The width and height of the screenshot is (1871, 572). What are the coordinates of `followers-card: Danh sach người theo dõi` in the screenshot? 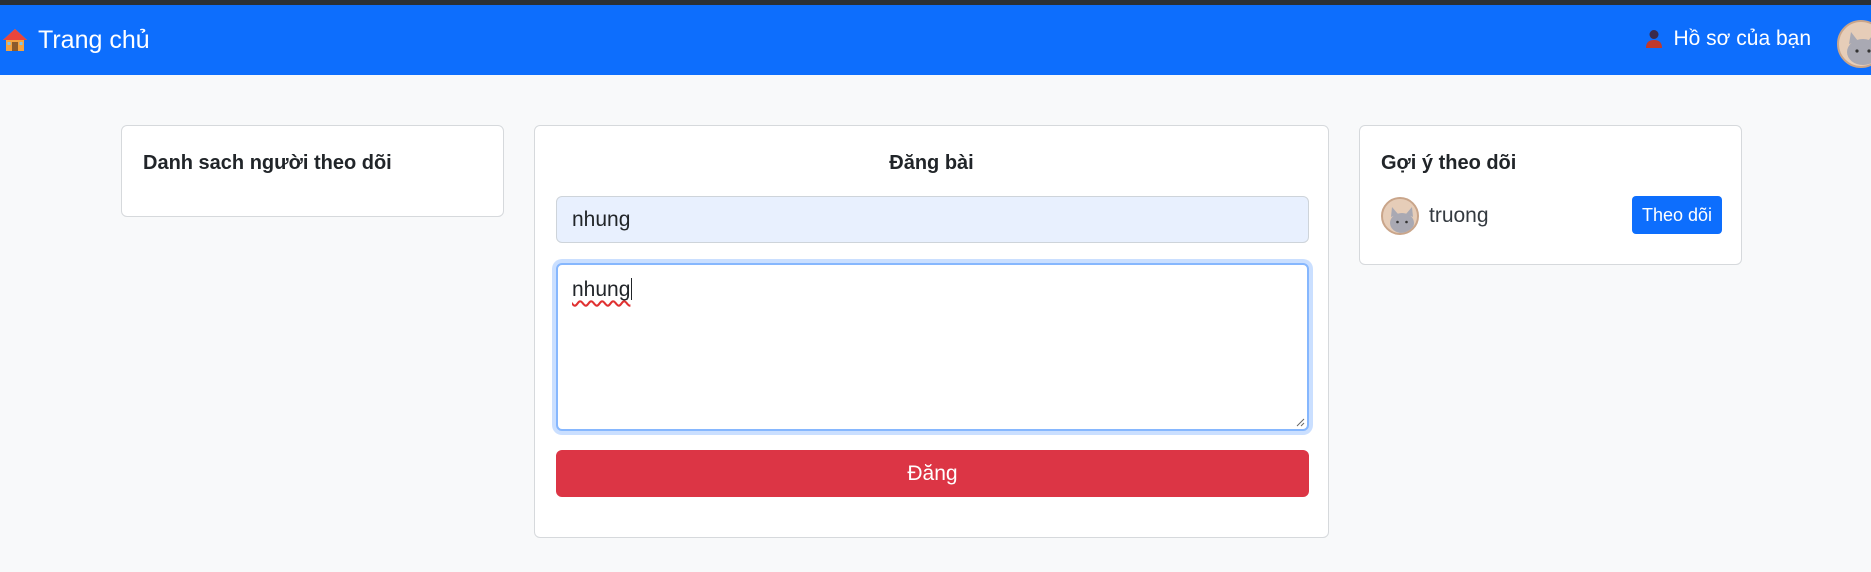 It's located at (312, 171).